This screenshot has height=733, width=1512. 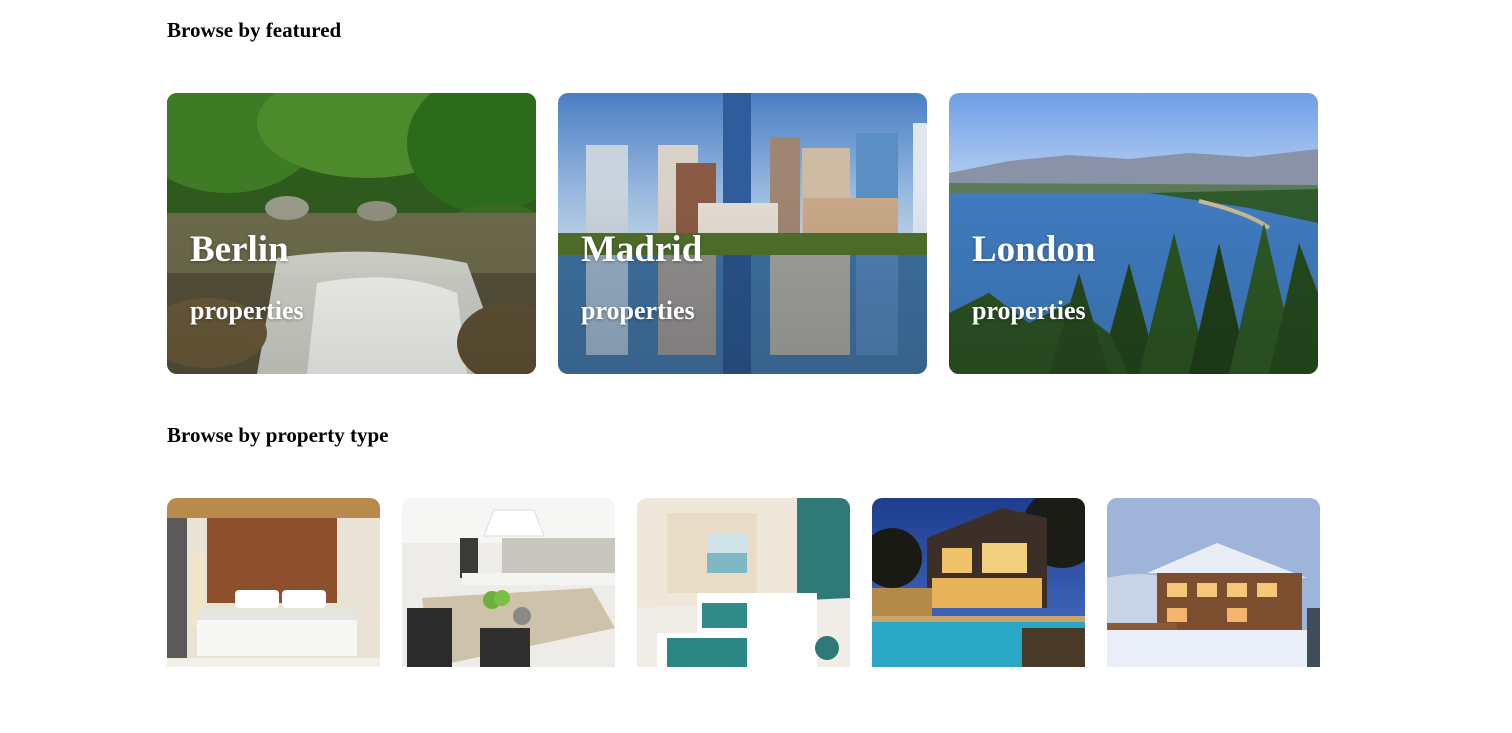 I want to click on apartment-kitchen-image, so click(x=508, y=582).